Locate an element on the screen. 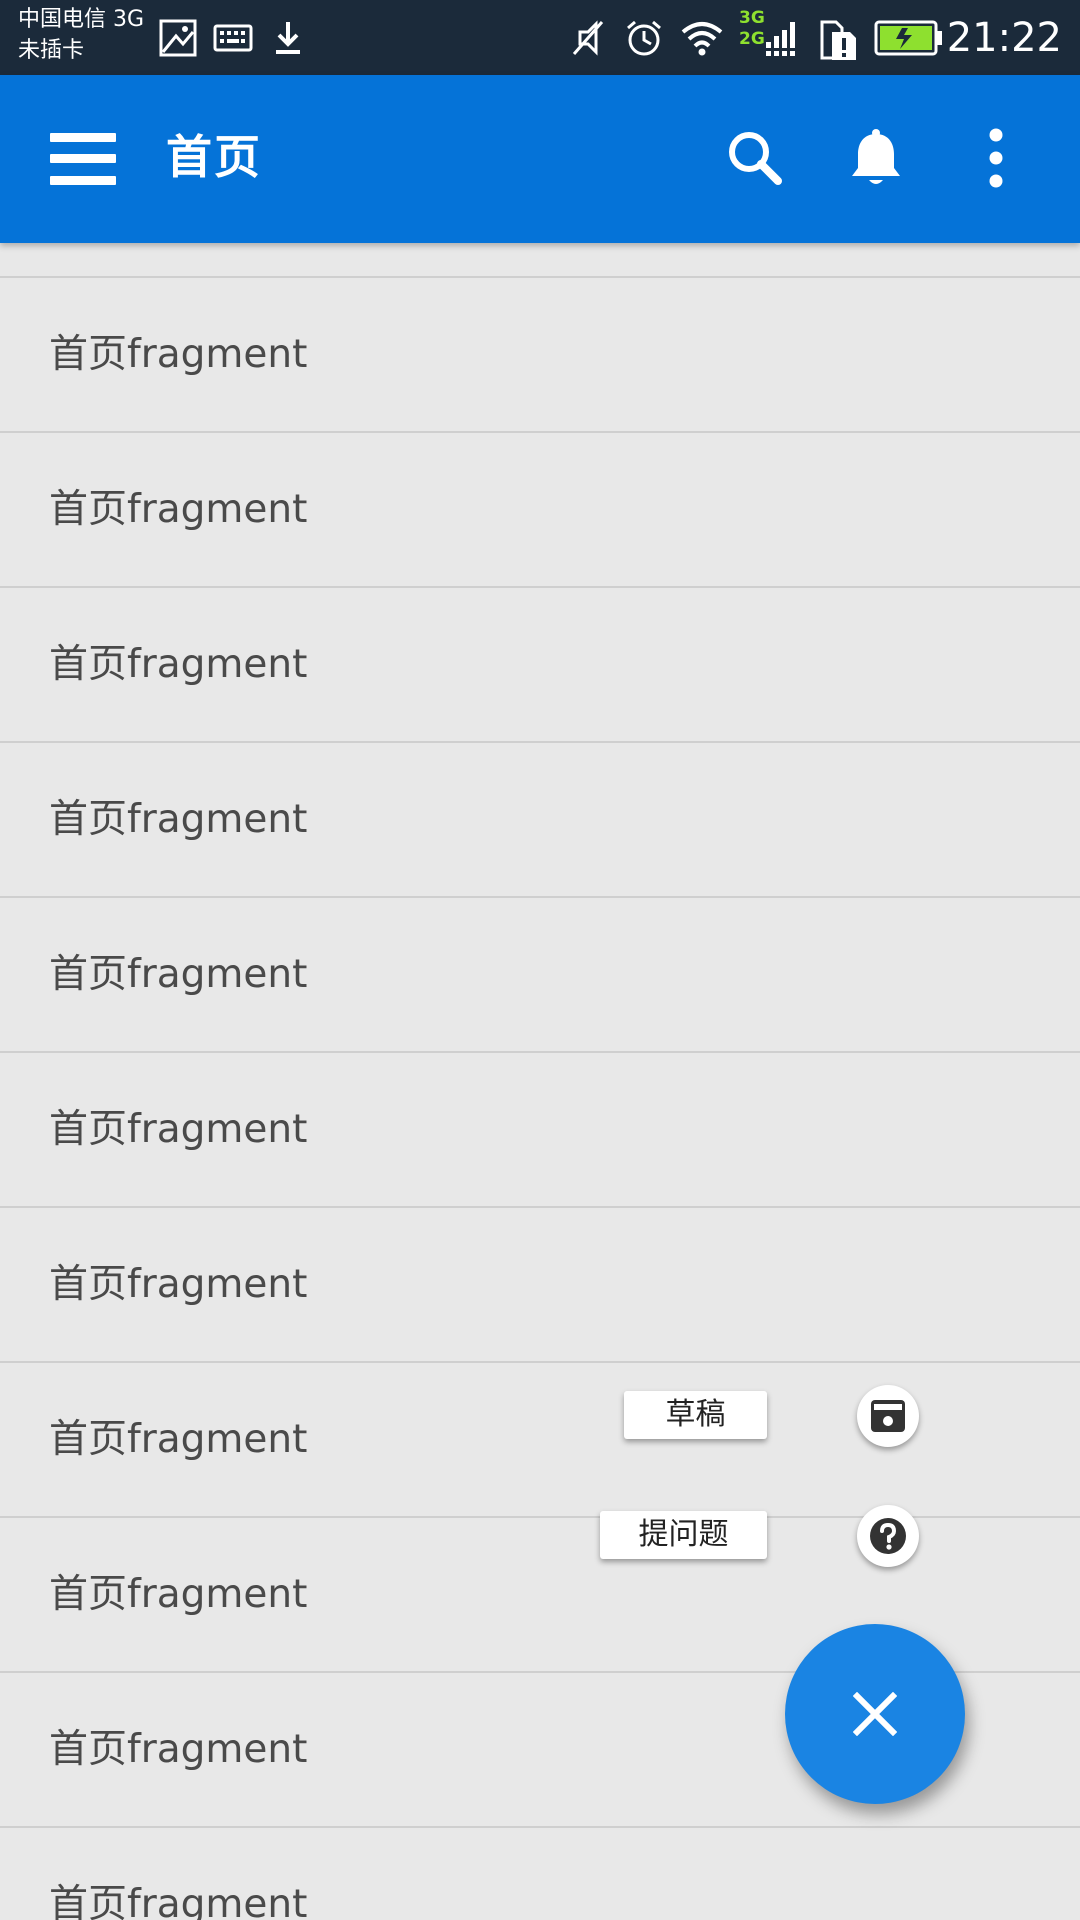 The width and height of the screenshot is (1080, 1920). search-button is located at coordinates (755, 158).